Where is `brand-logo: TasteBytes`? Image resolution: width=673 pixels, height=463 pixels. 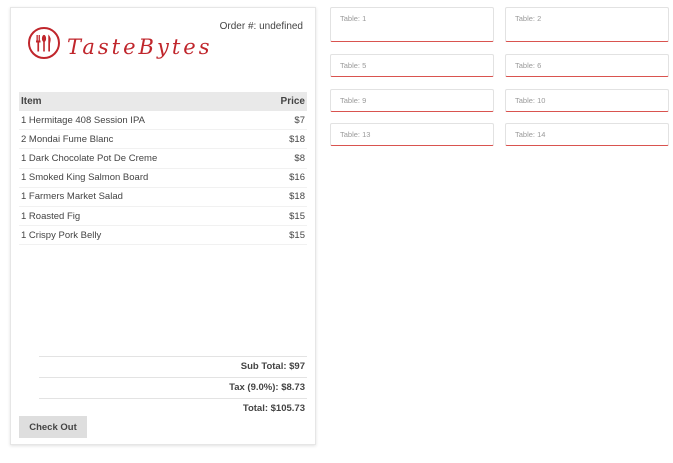 brand-logo: TasteBytes is located at coordinates (122, 45).